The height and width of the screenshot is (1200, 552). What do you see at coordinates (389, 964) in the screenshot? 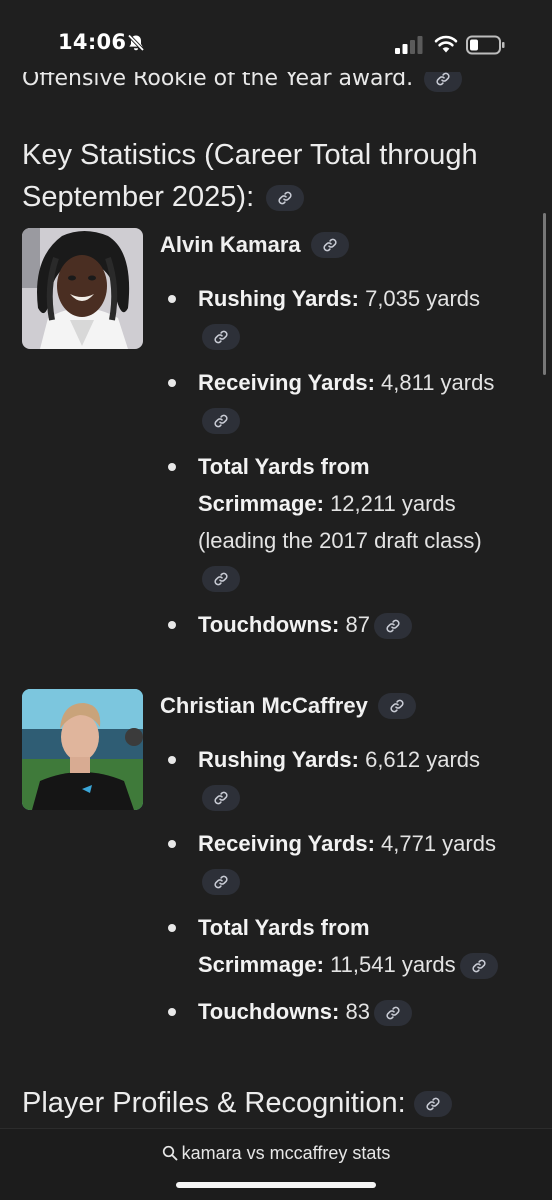
I see `stat-value: 11,541 yards` at bounding box center [389, 964].